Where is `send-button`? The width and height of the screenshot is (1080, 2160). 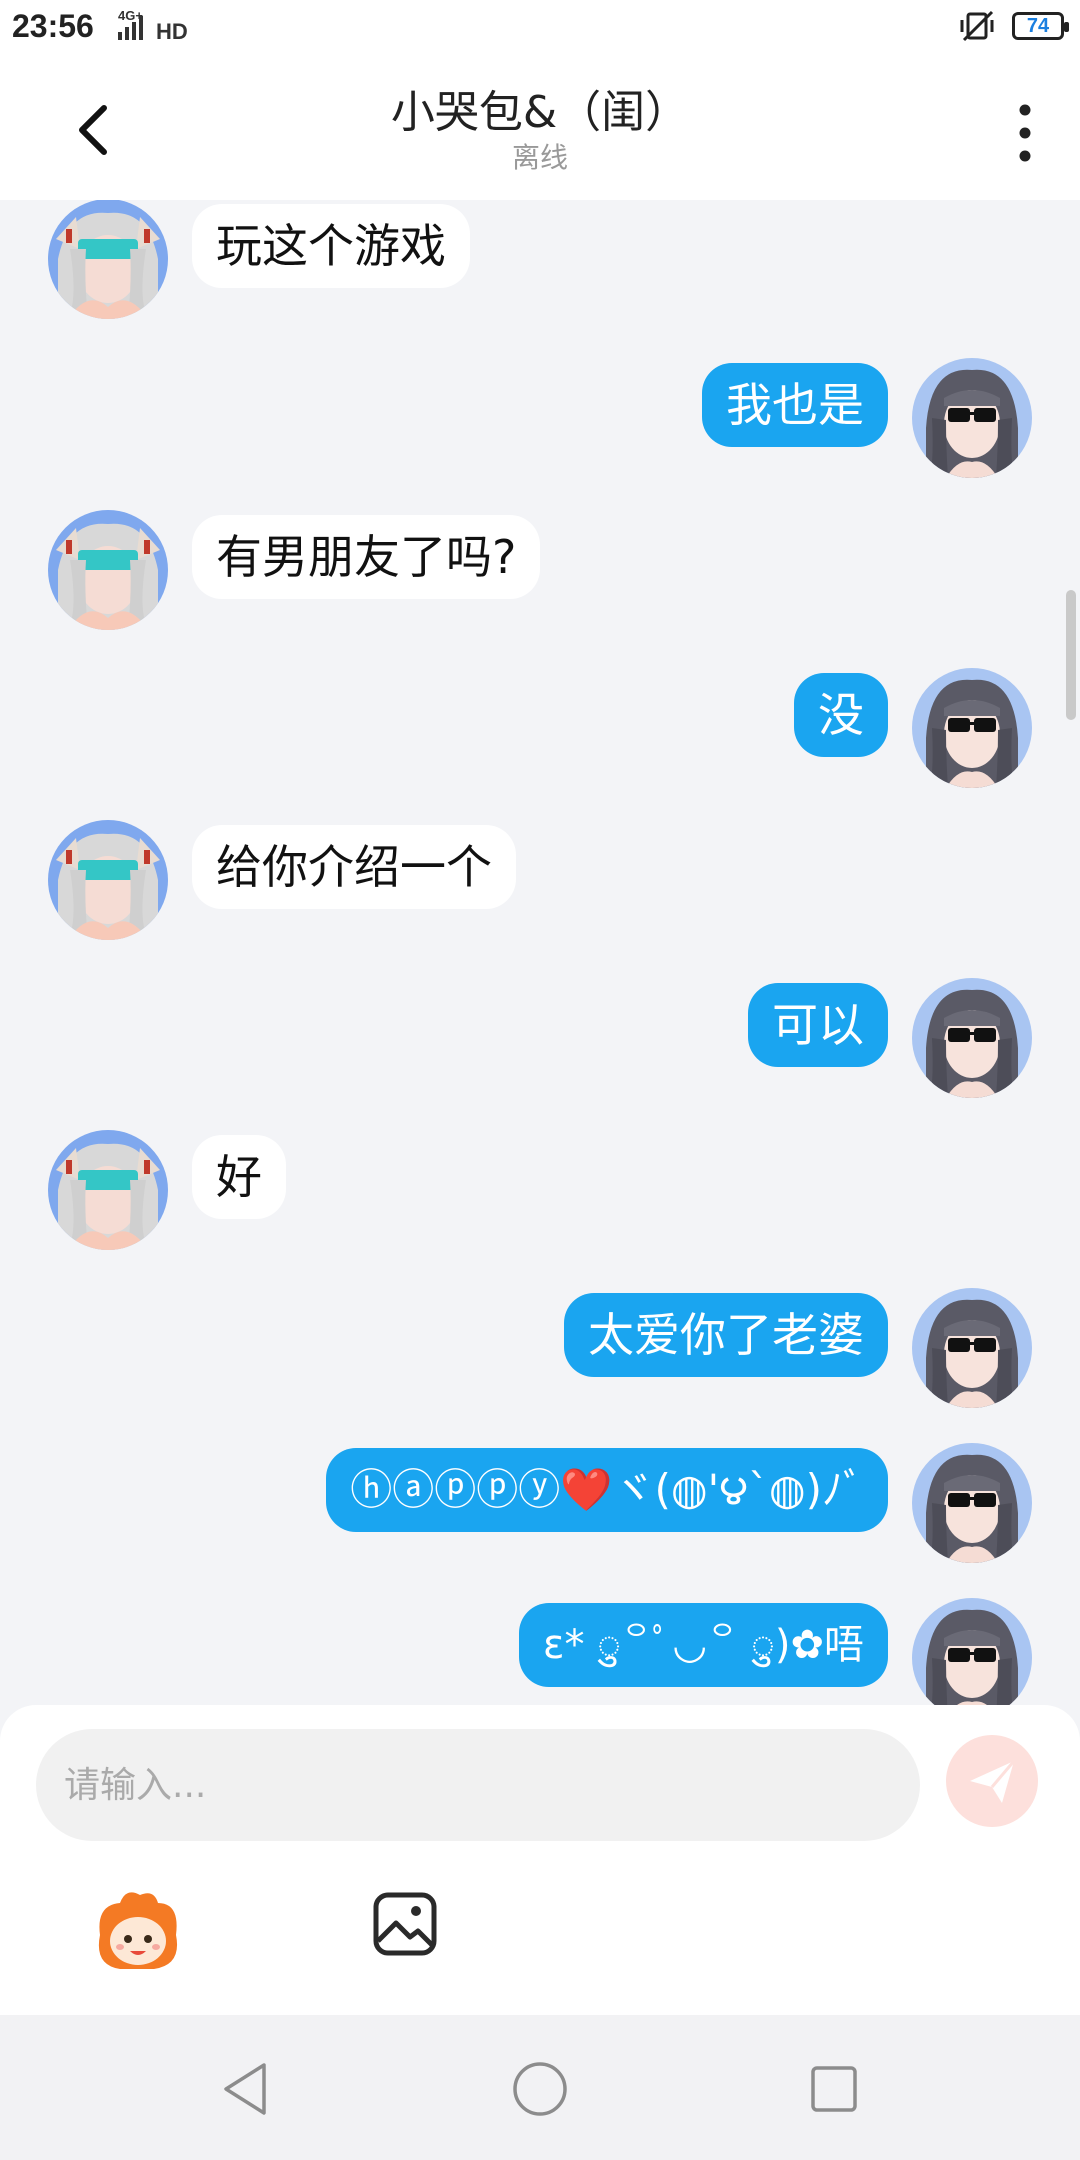
send-button is located at coordinates (992, 1781).